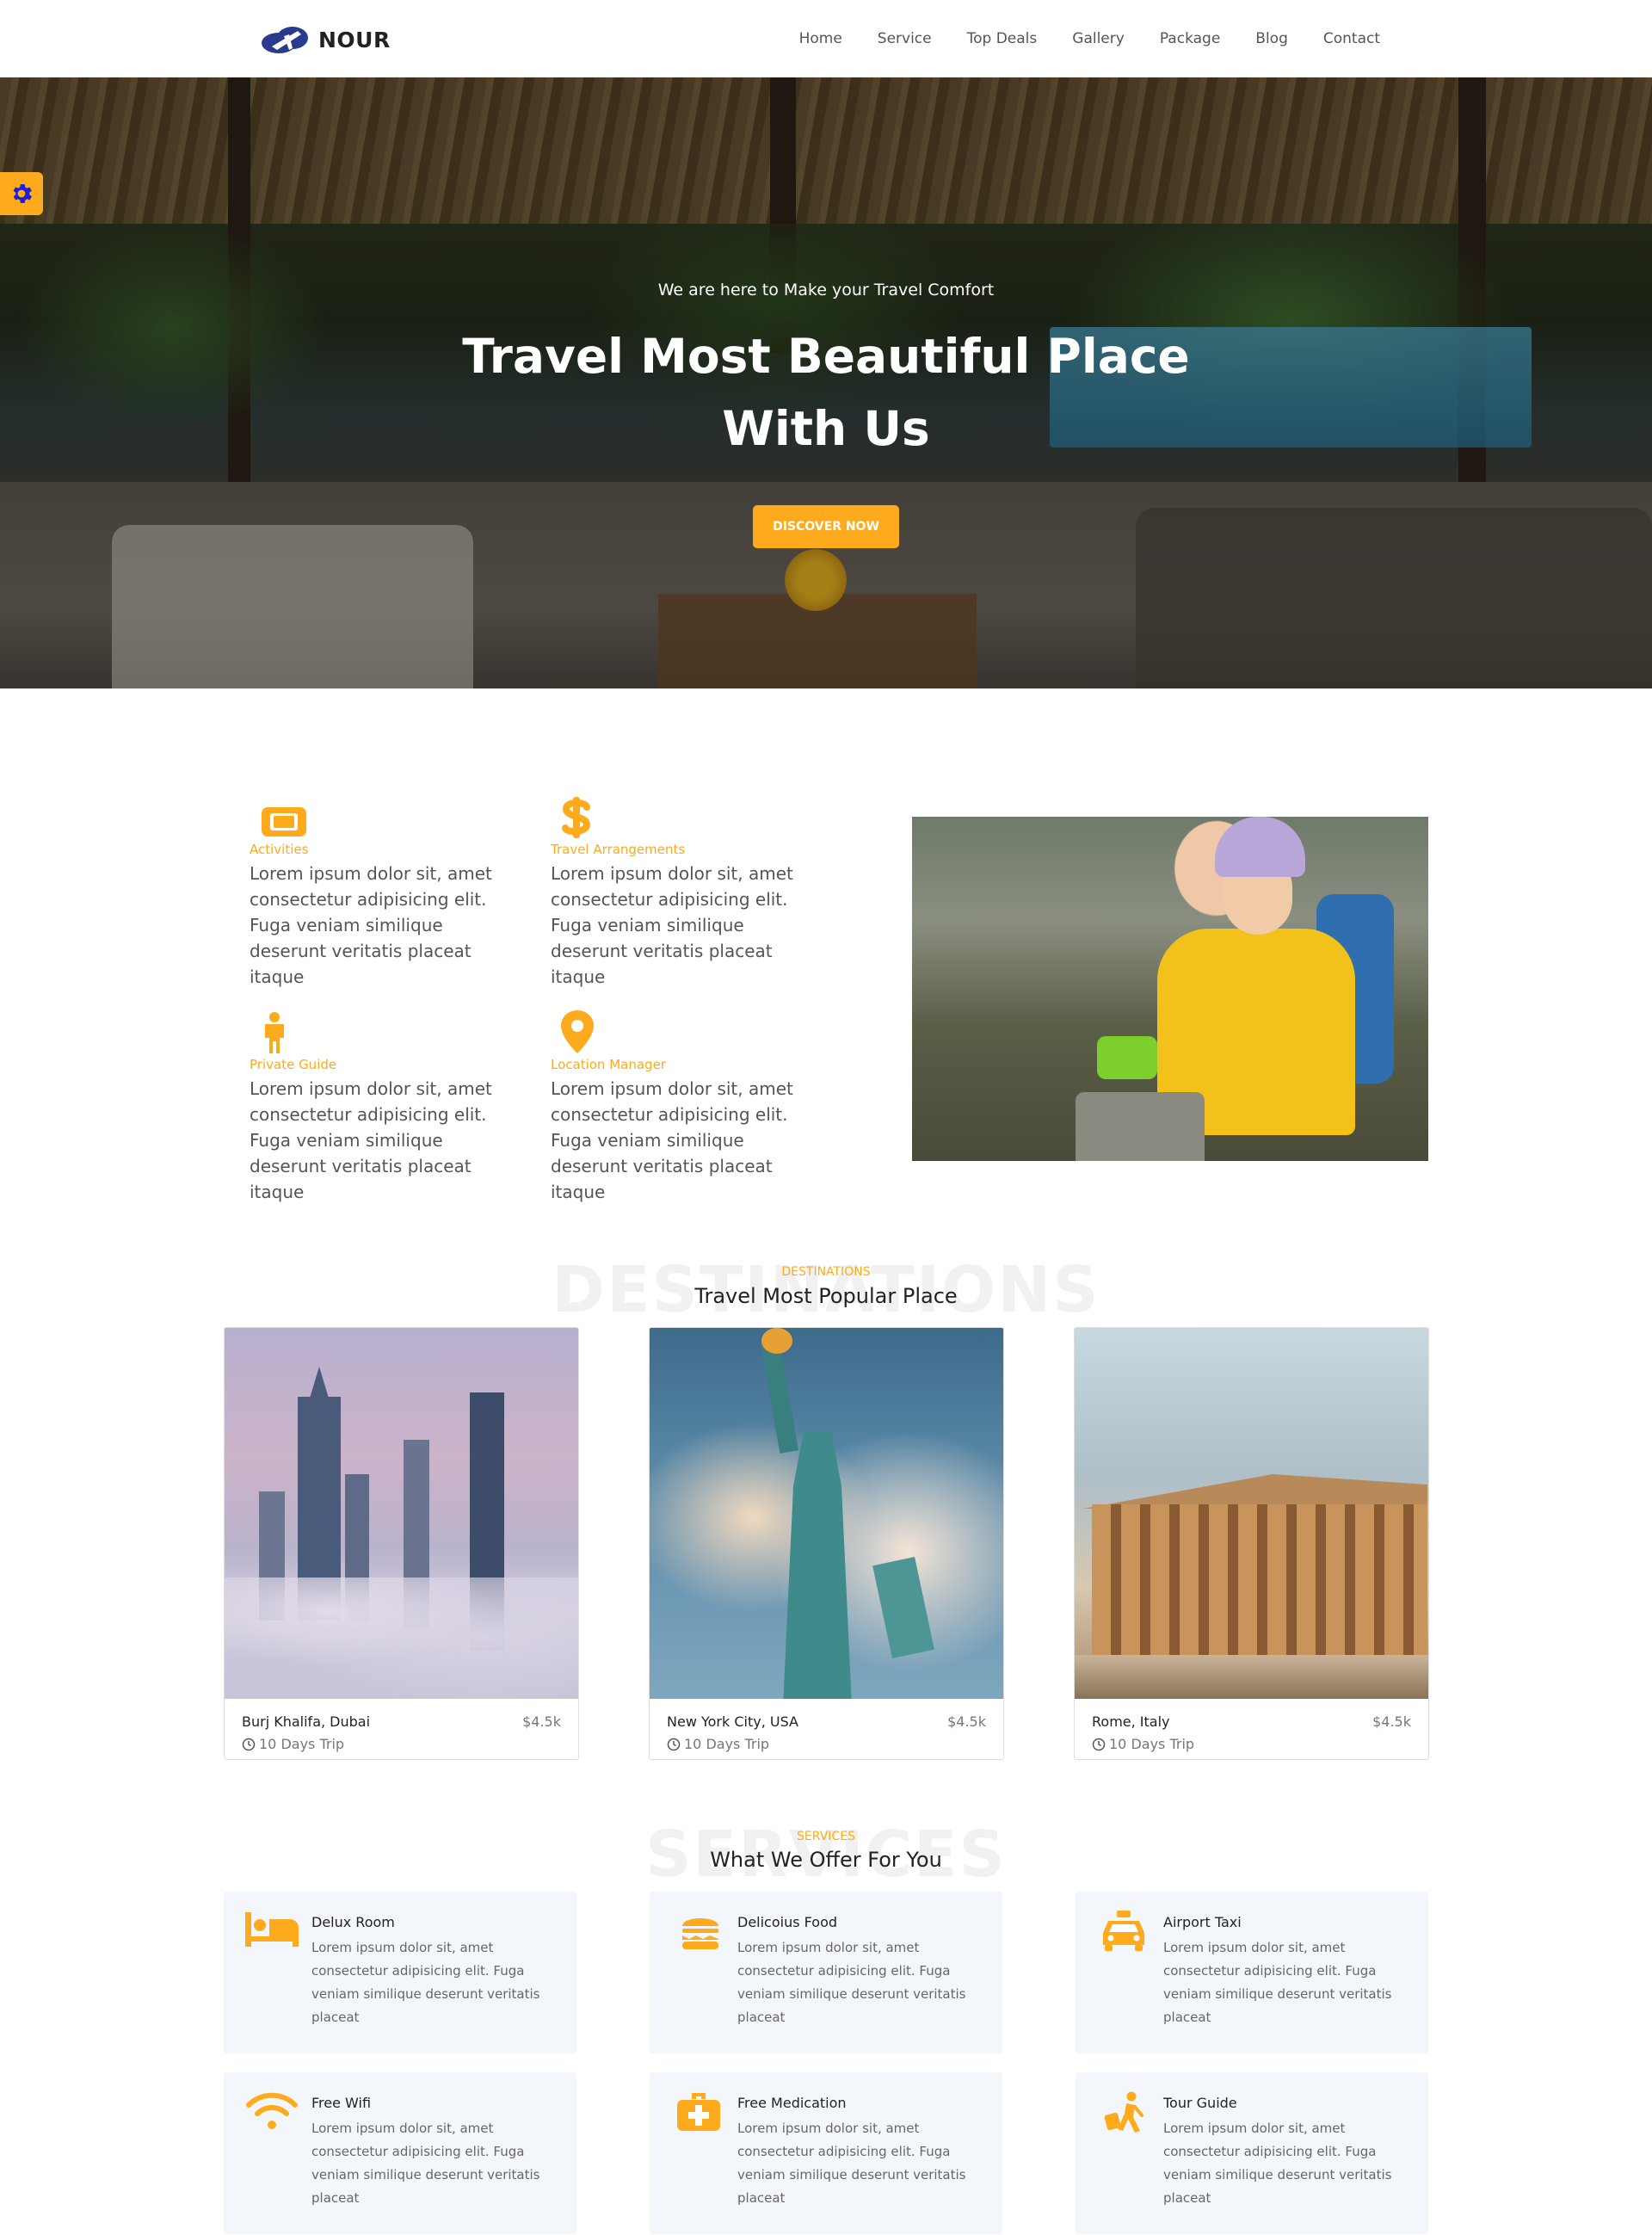  Describe the element at coordinates (698, 2112) in the screenshot. I see `medkit-icon` at that location.